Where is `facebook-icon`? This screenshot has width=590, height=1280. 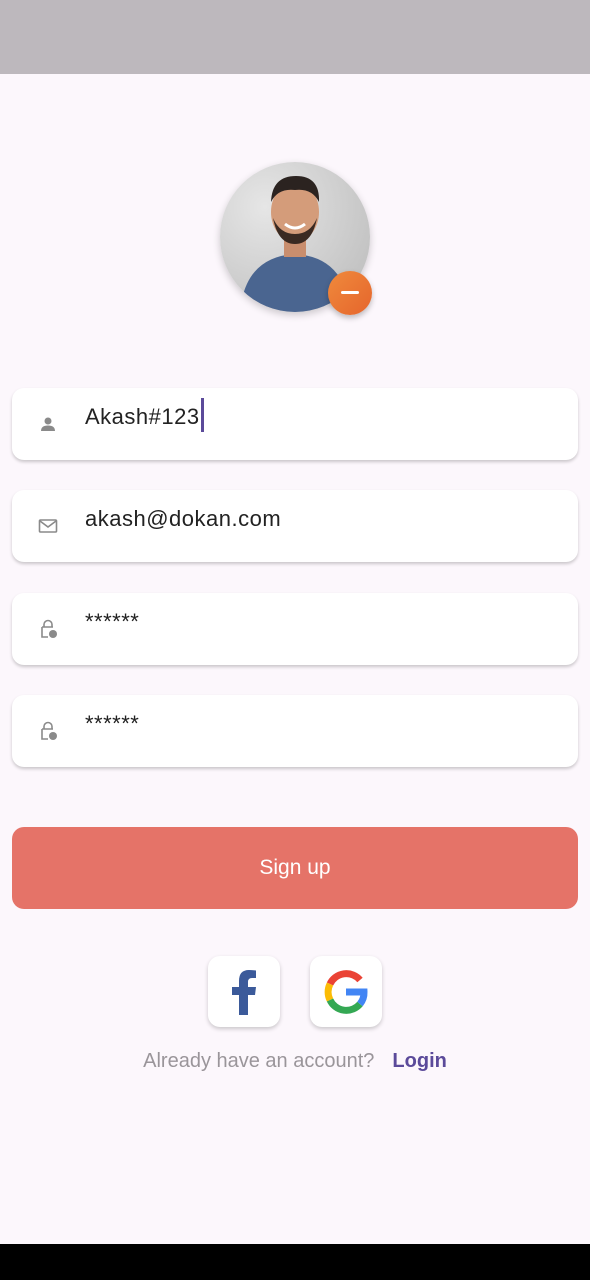 facebook-icon is located at coordinates (244, 992).